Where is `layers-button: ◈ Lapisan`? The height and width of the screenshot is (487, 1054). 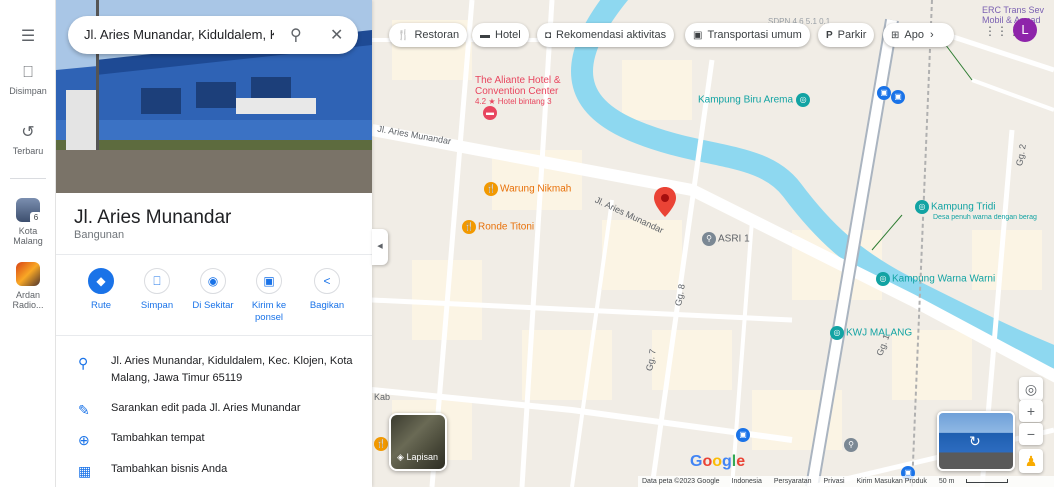 layers-button: ◈ Lapisan is located at coordinates (418, 442).